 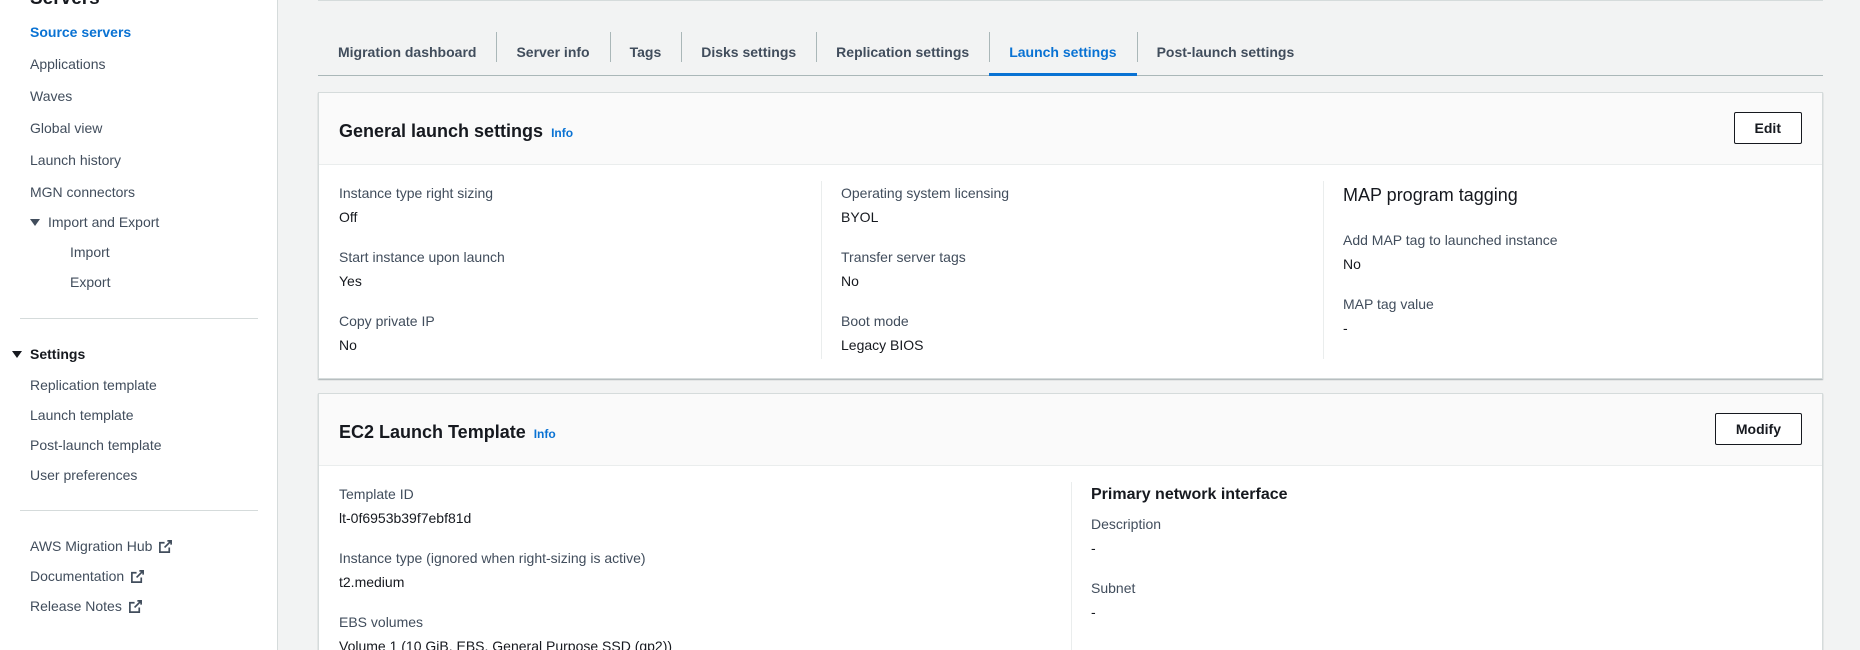 I want to click on card-title-text: General launch settings, so click(x=441, y=131).